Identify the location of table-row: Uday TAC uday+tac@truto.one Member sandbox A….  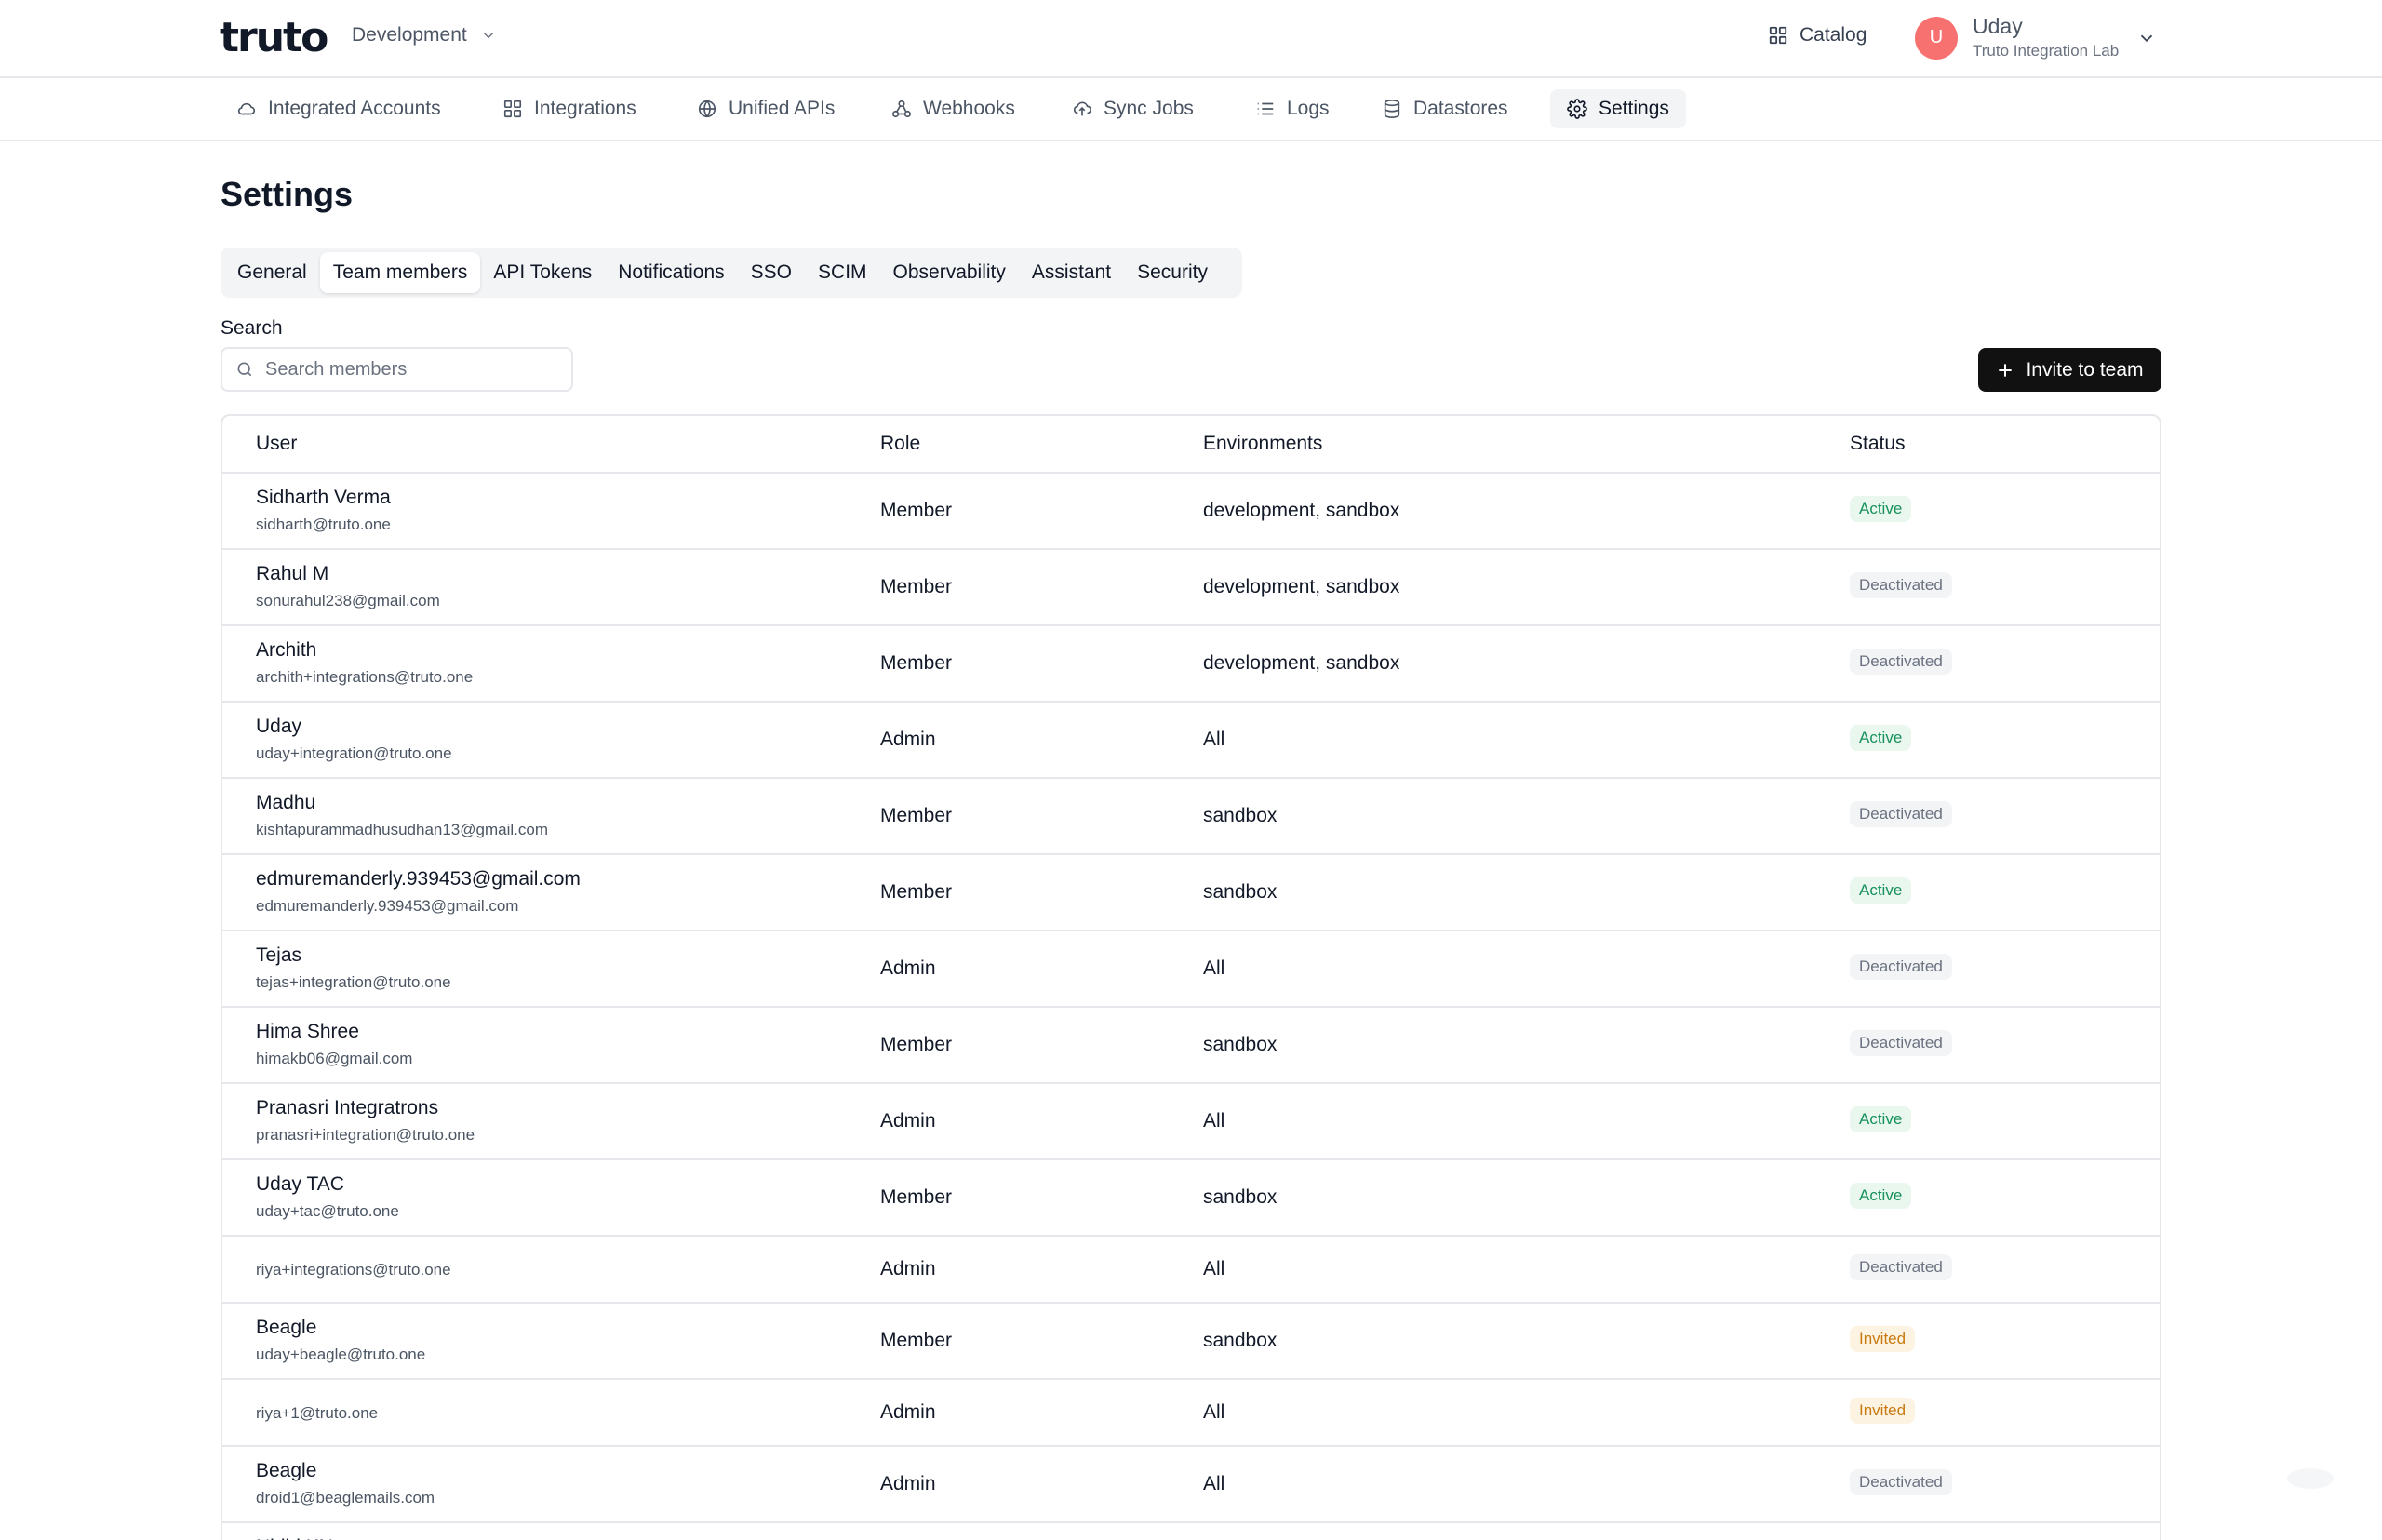
(1191, 1198).